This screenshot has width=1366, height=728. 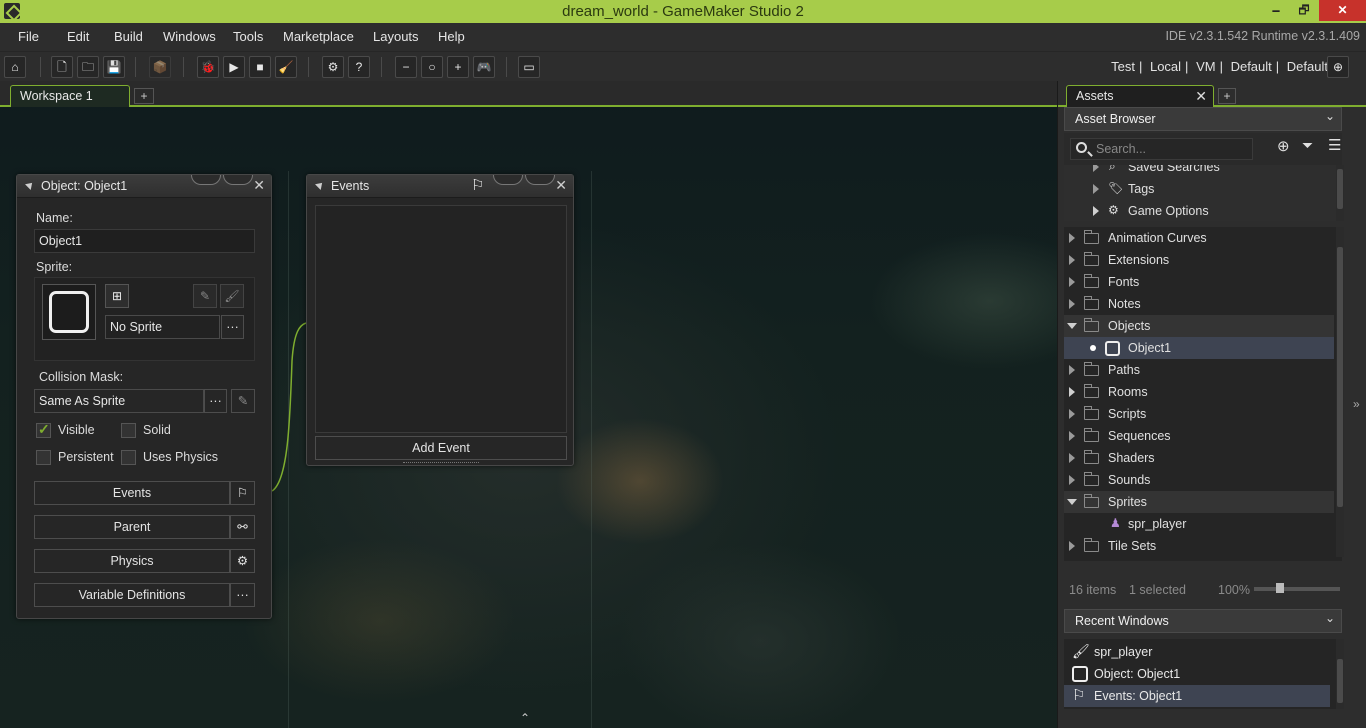 I want to click on tree-folder-sequences: Sequences, so click(x=1199, y=436).